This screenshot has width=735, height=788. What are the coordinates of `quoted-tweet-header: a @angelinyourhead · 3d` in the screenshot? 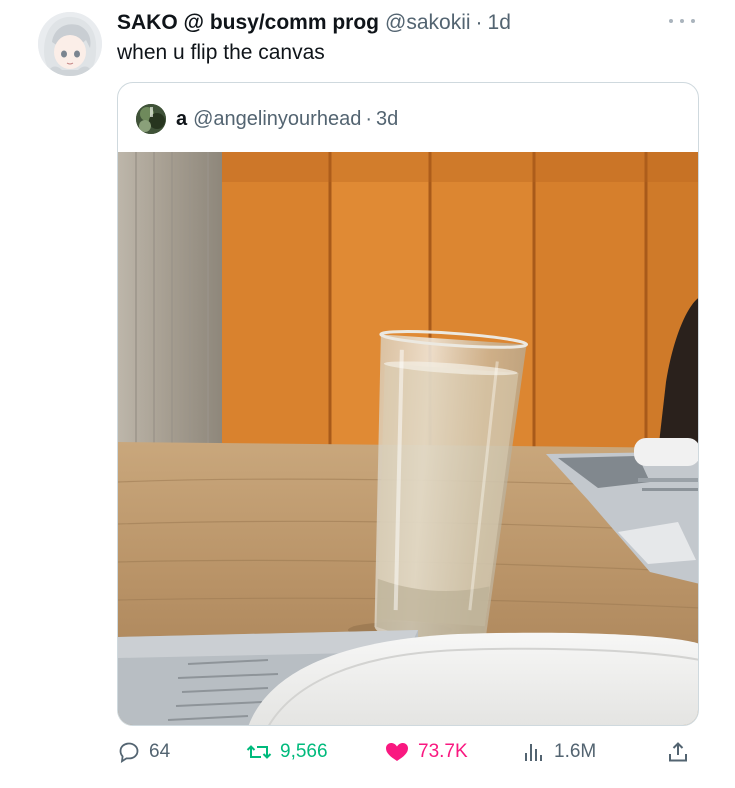 It's located at (267, 119).